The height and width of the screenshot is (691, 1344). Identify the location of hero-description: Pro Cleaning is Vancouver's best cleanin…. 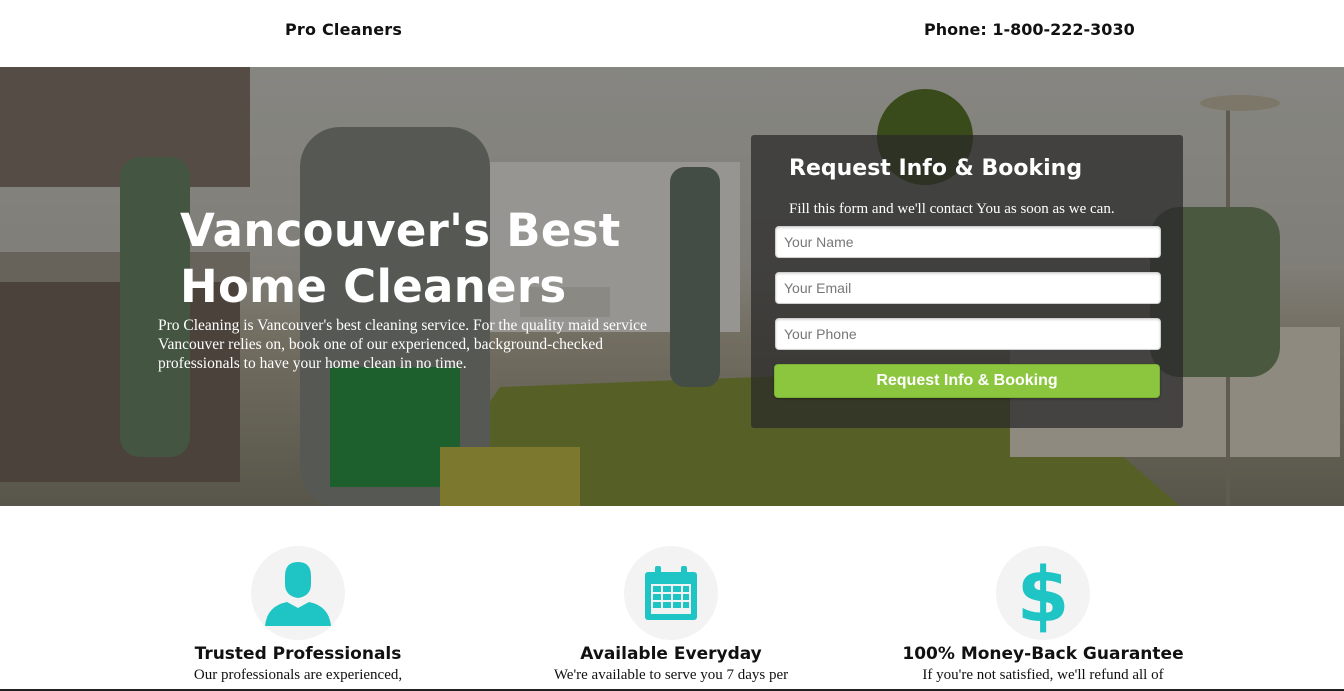
(402, 344).